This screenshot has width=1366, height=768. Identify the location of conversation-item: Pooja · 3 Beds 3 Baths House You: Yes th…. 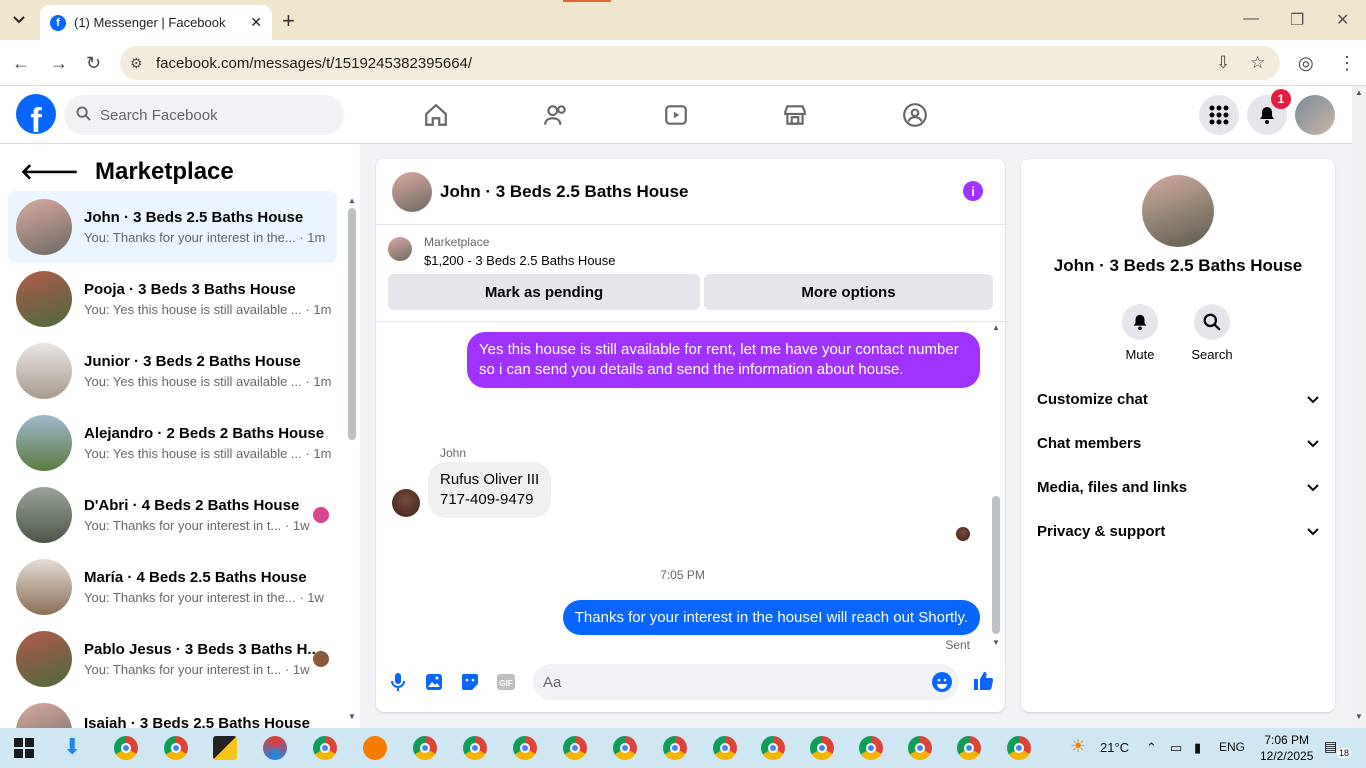
(172, 299).